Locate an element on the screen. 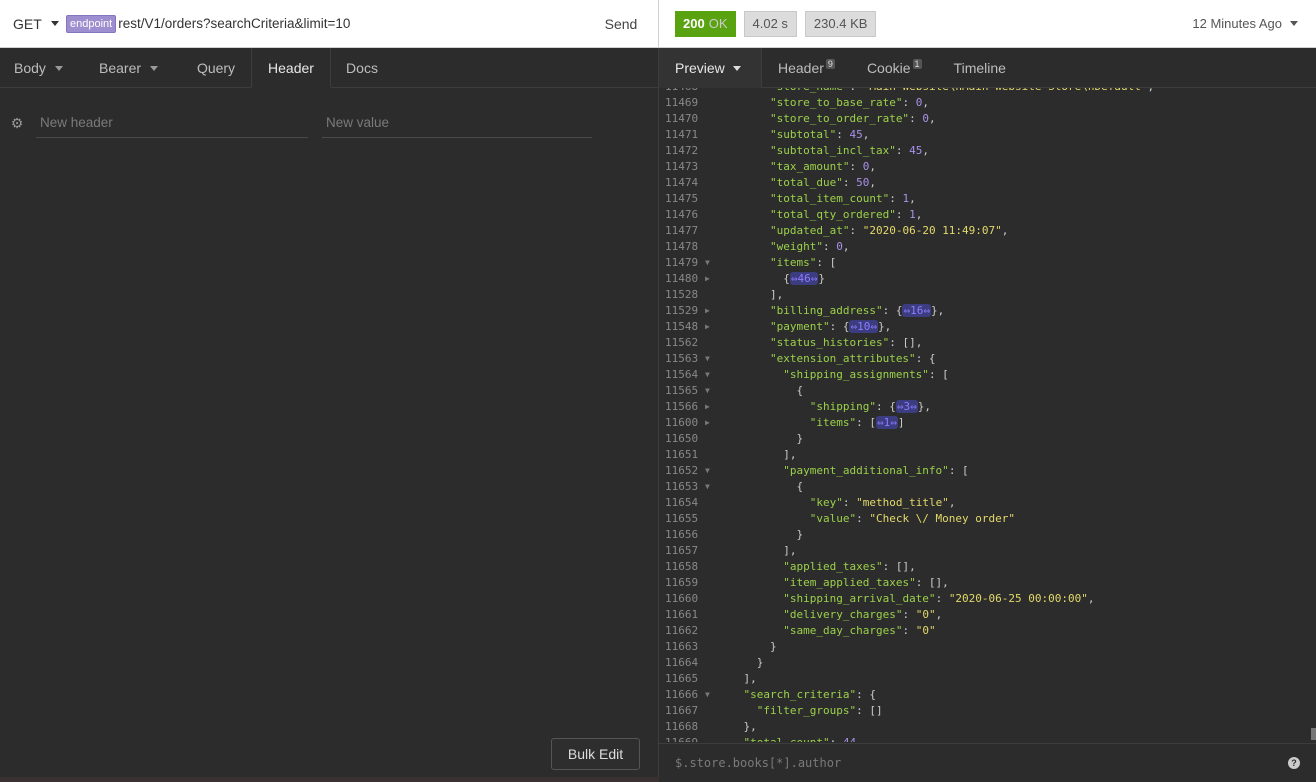 This screenshot has width=1316, height=782. line-number: 11658 is located at coordinates (682, 566).